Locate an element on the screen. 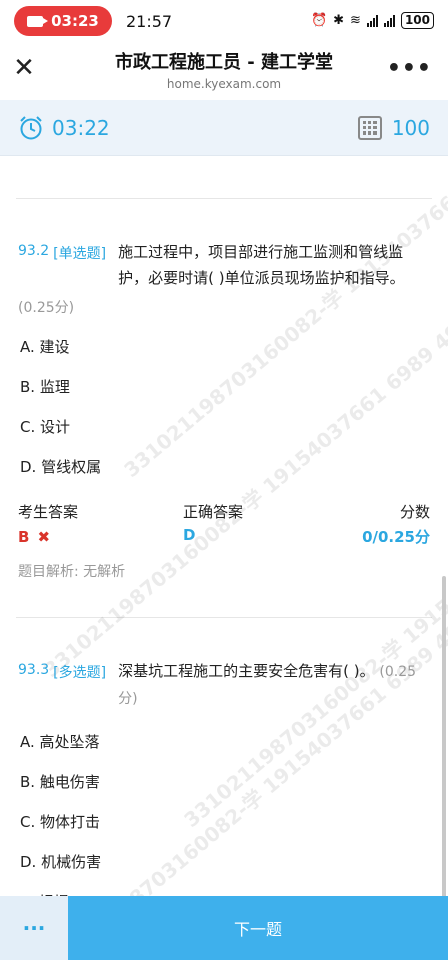 This screenshot has height=960, width=448. analysis: 题目解析: 无解析 is located at coordinates (72, 572).